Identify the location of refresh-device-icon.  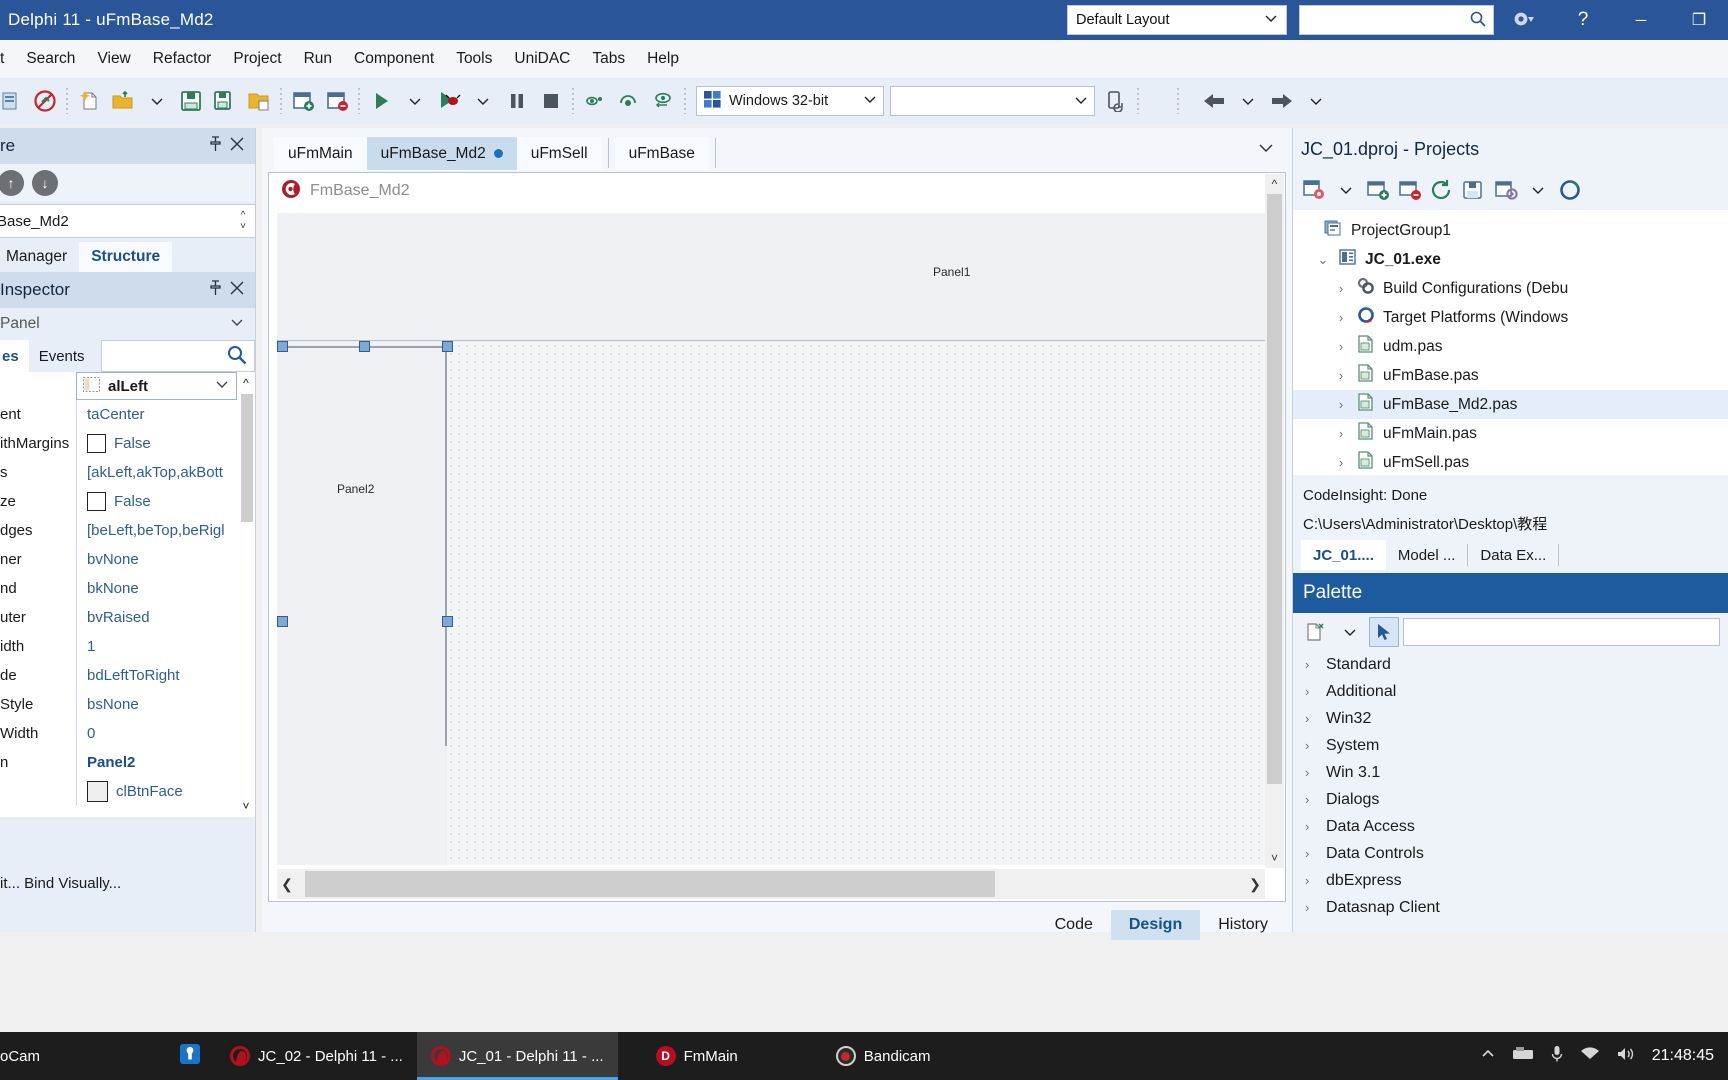
(1116, 101).